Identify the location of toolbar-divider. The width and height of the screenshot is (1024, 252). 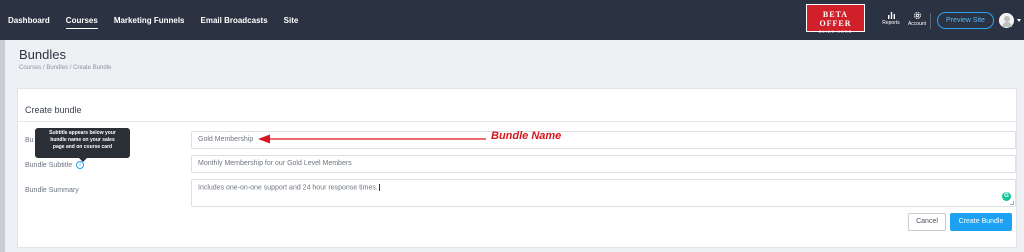
(930, 21).